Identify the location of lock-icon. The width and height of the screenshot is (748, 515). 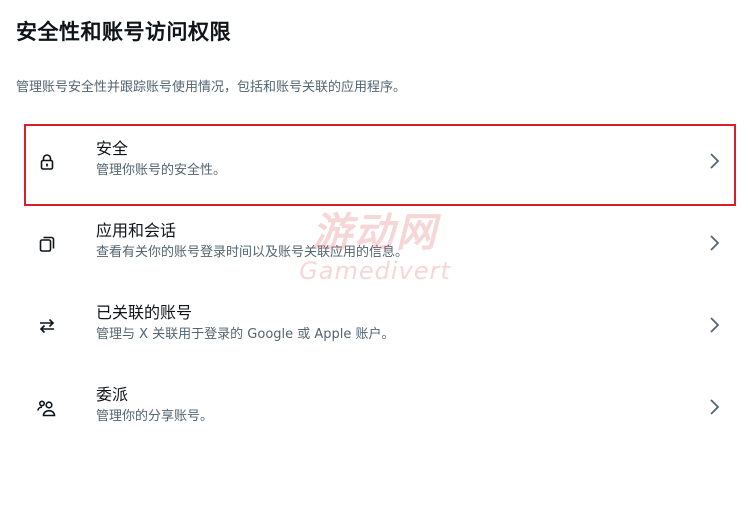
(47, 162).